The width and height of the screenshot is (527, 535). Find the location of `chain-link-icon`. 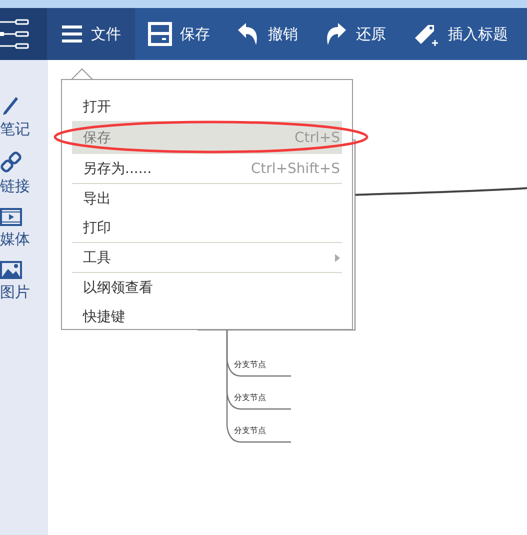

chain-link-icon is located at coordinates (11, 162).